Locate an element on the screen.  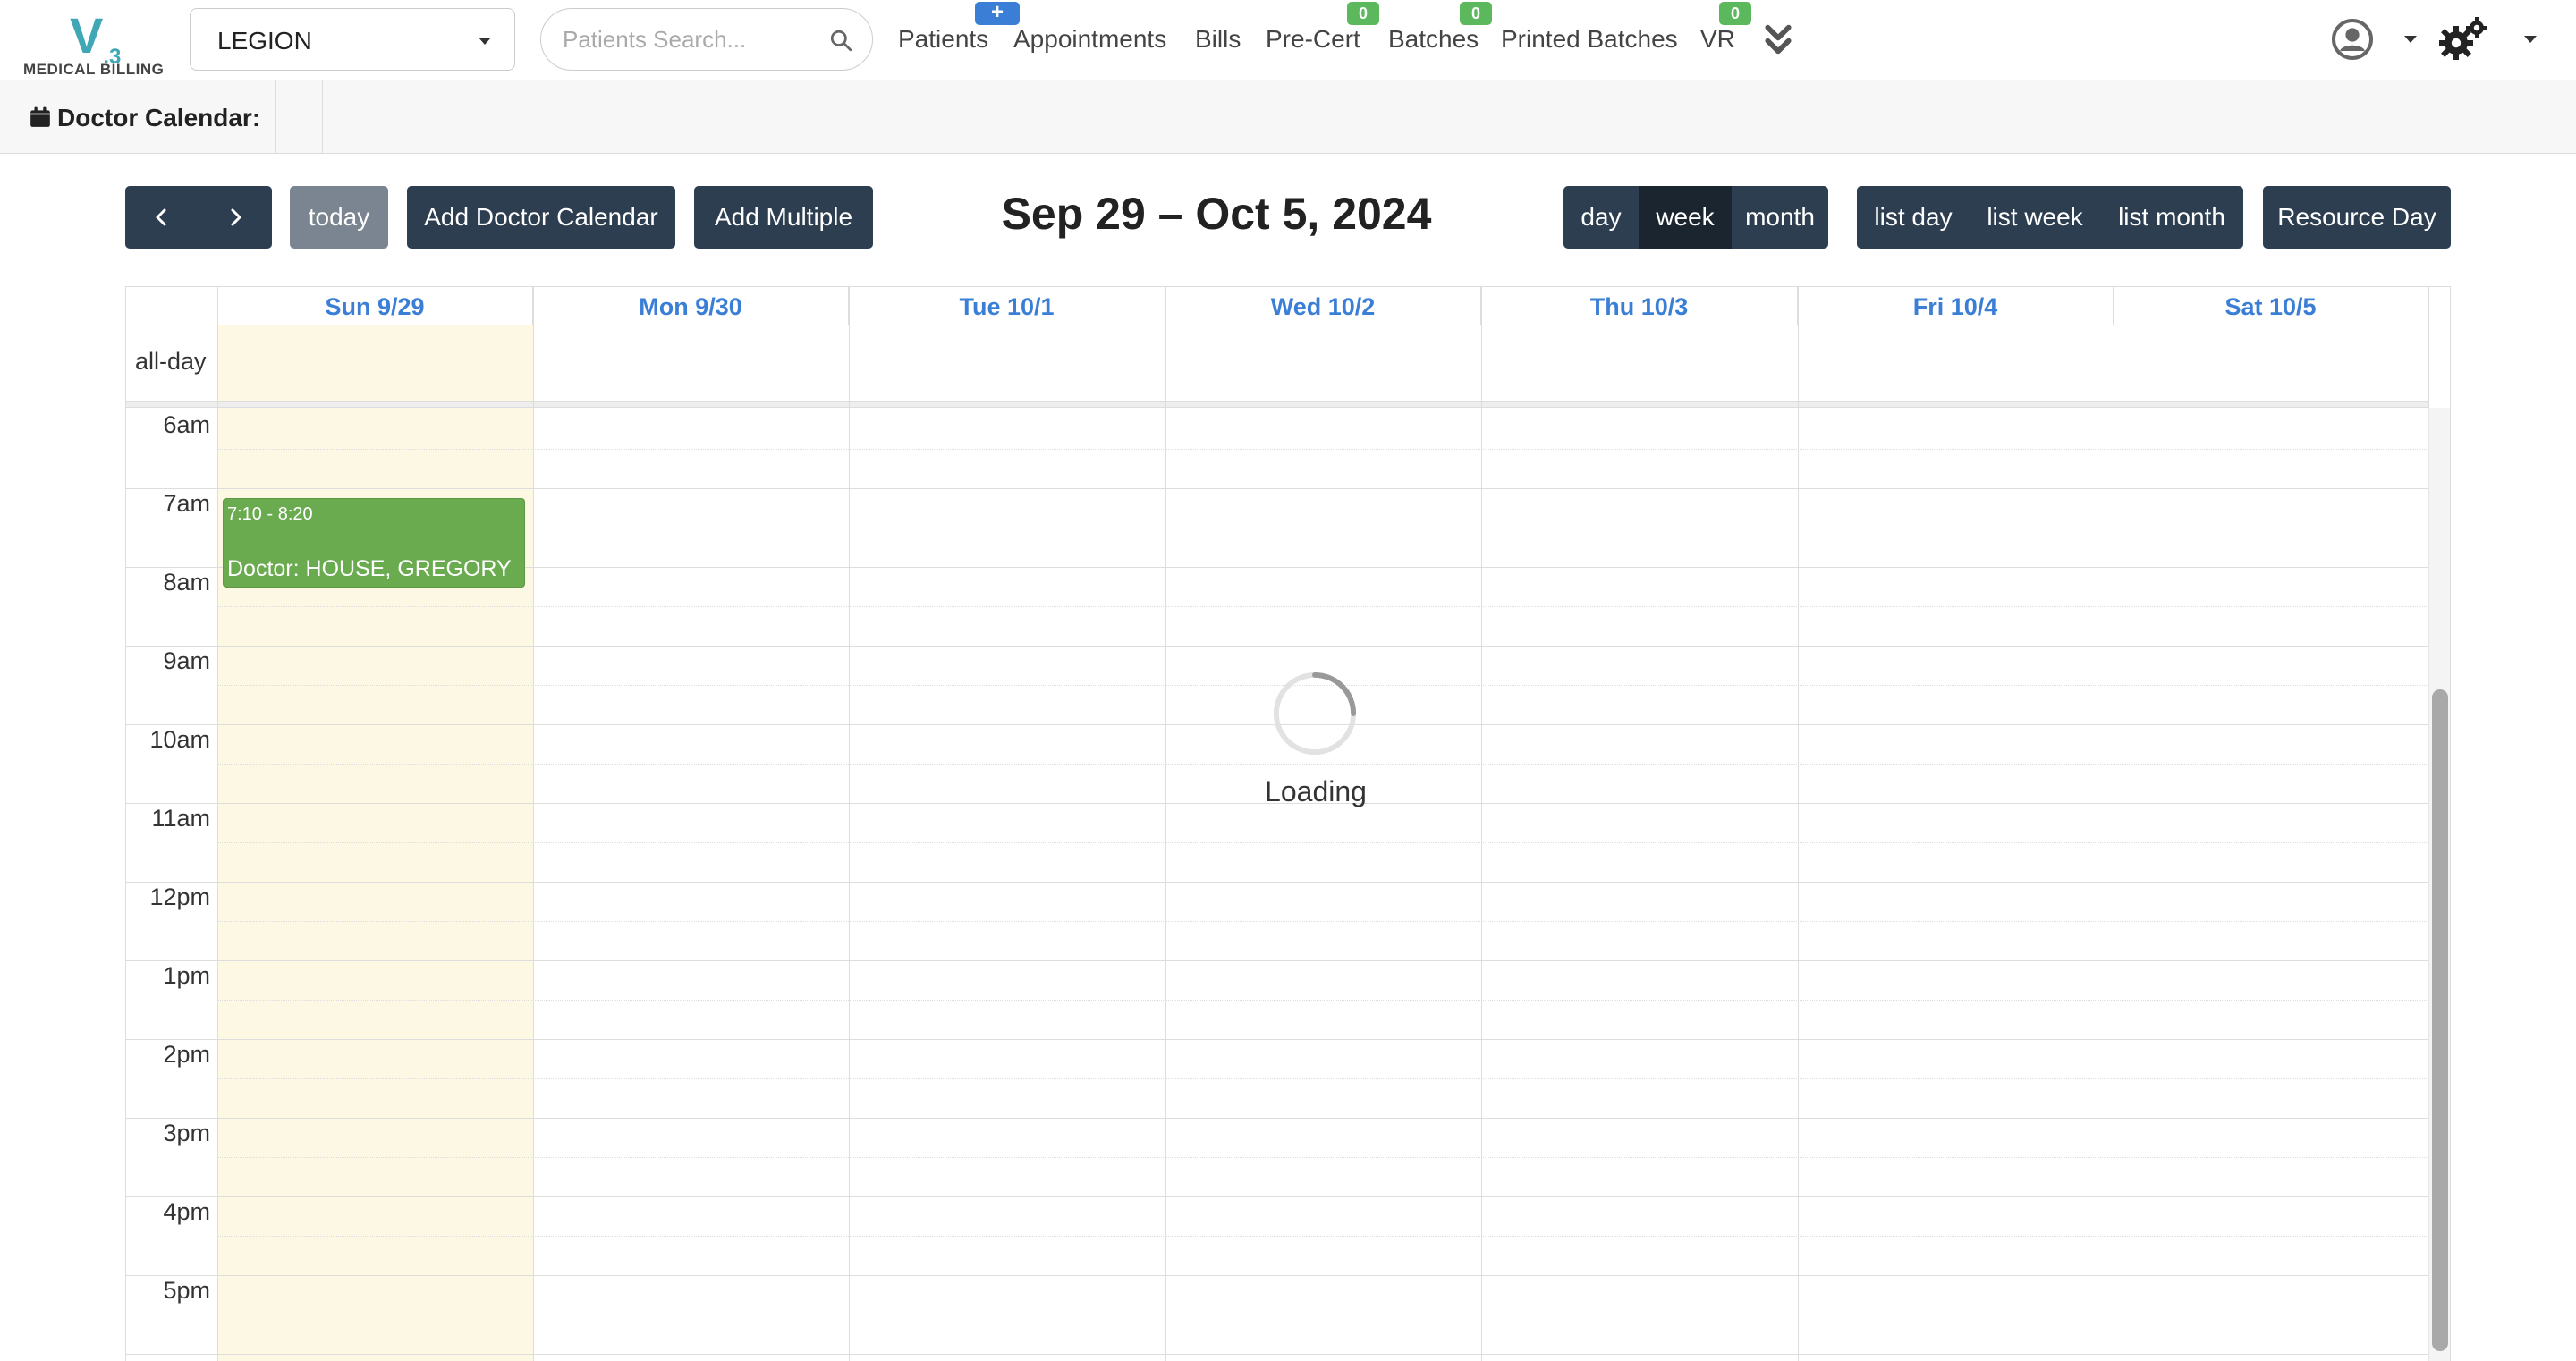
view-list-week-button: list week is located at coordinates (2035, 217).